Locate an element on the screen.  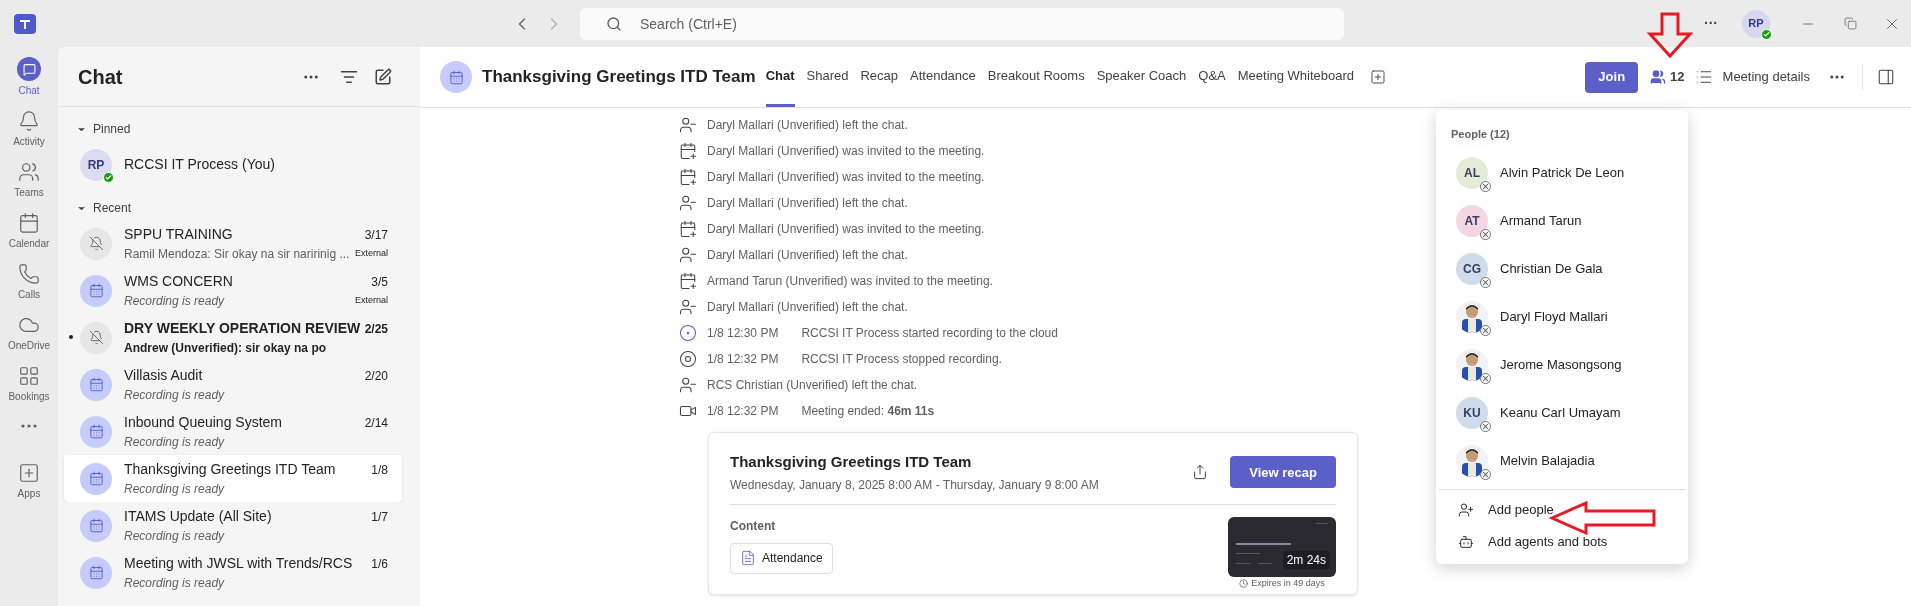
person-name: Christian De Gala is located at coordinates (1551, 268).